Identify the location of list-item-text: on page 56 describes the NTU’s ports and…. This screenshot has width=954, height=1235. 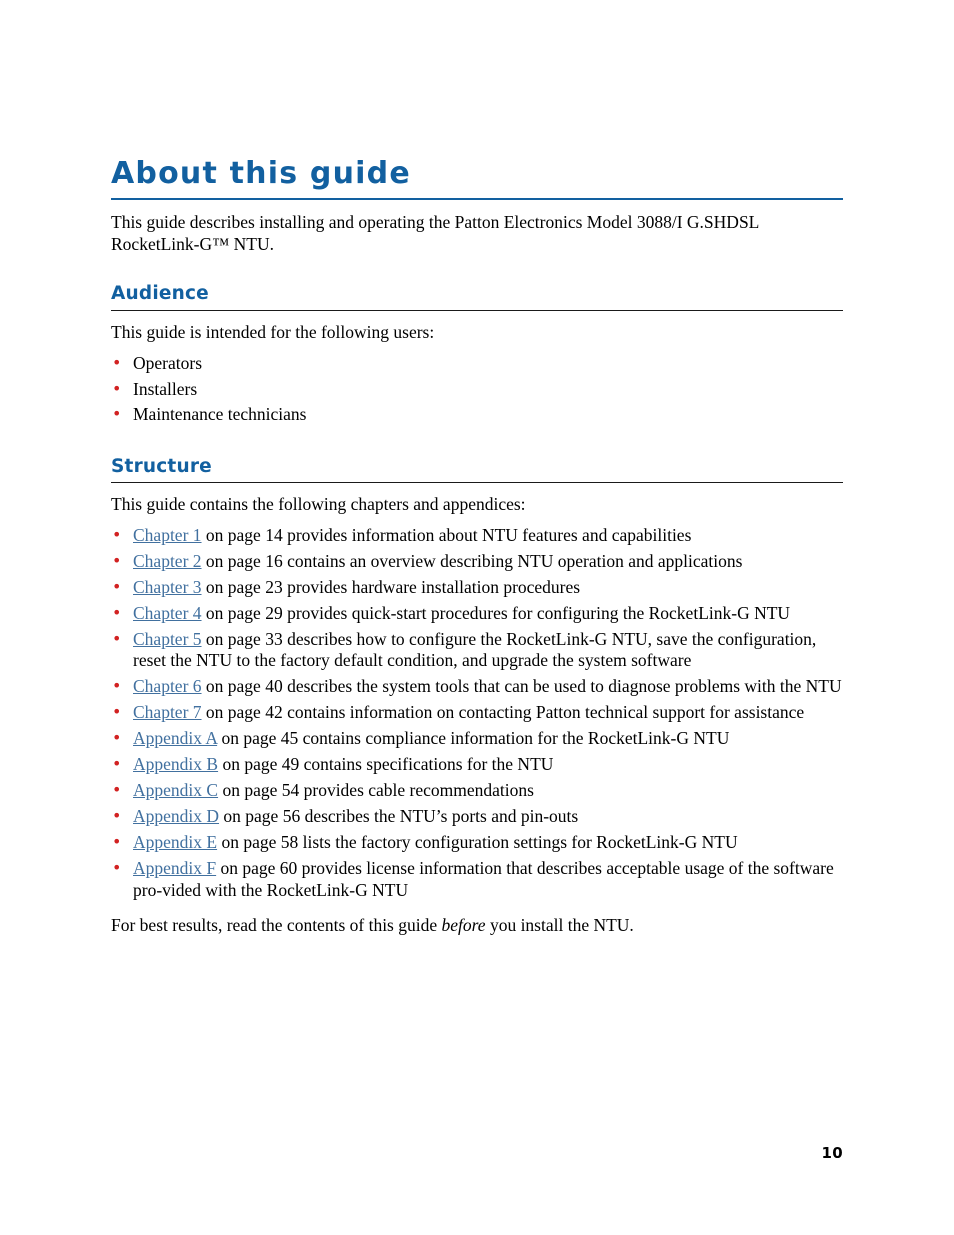
(399, 816).